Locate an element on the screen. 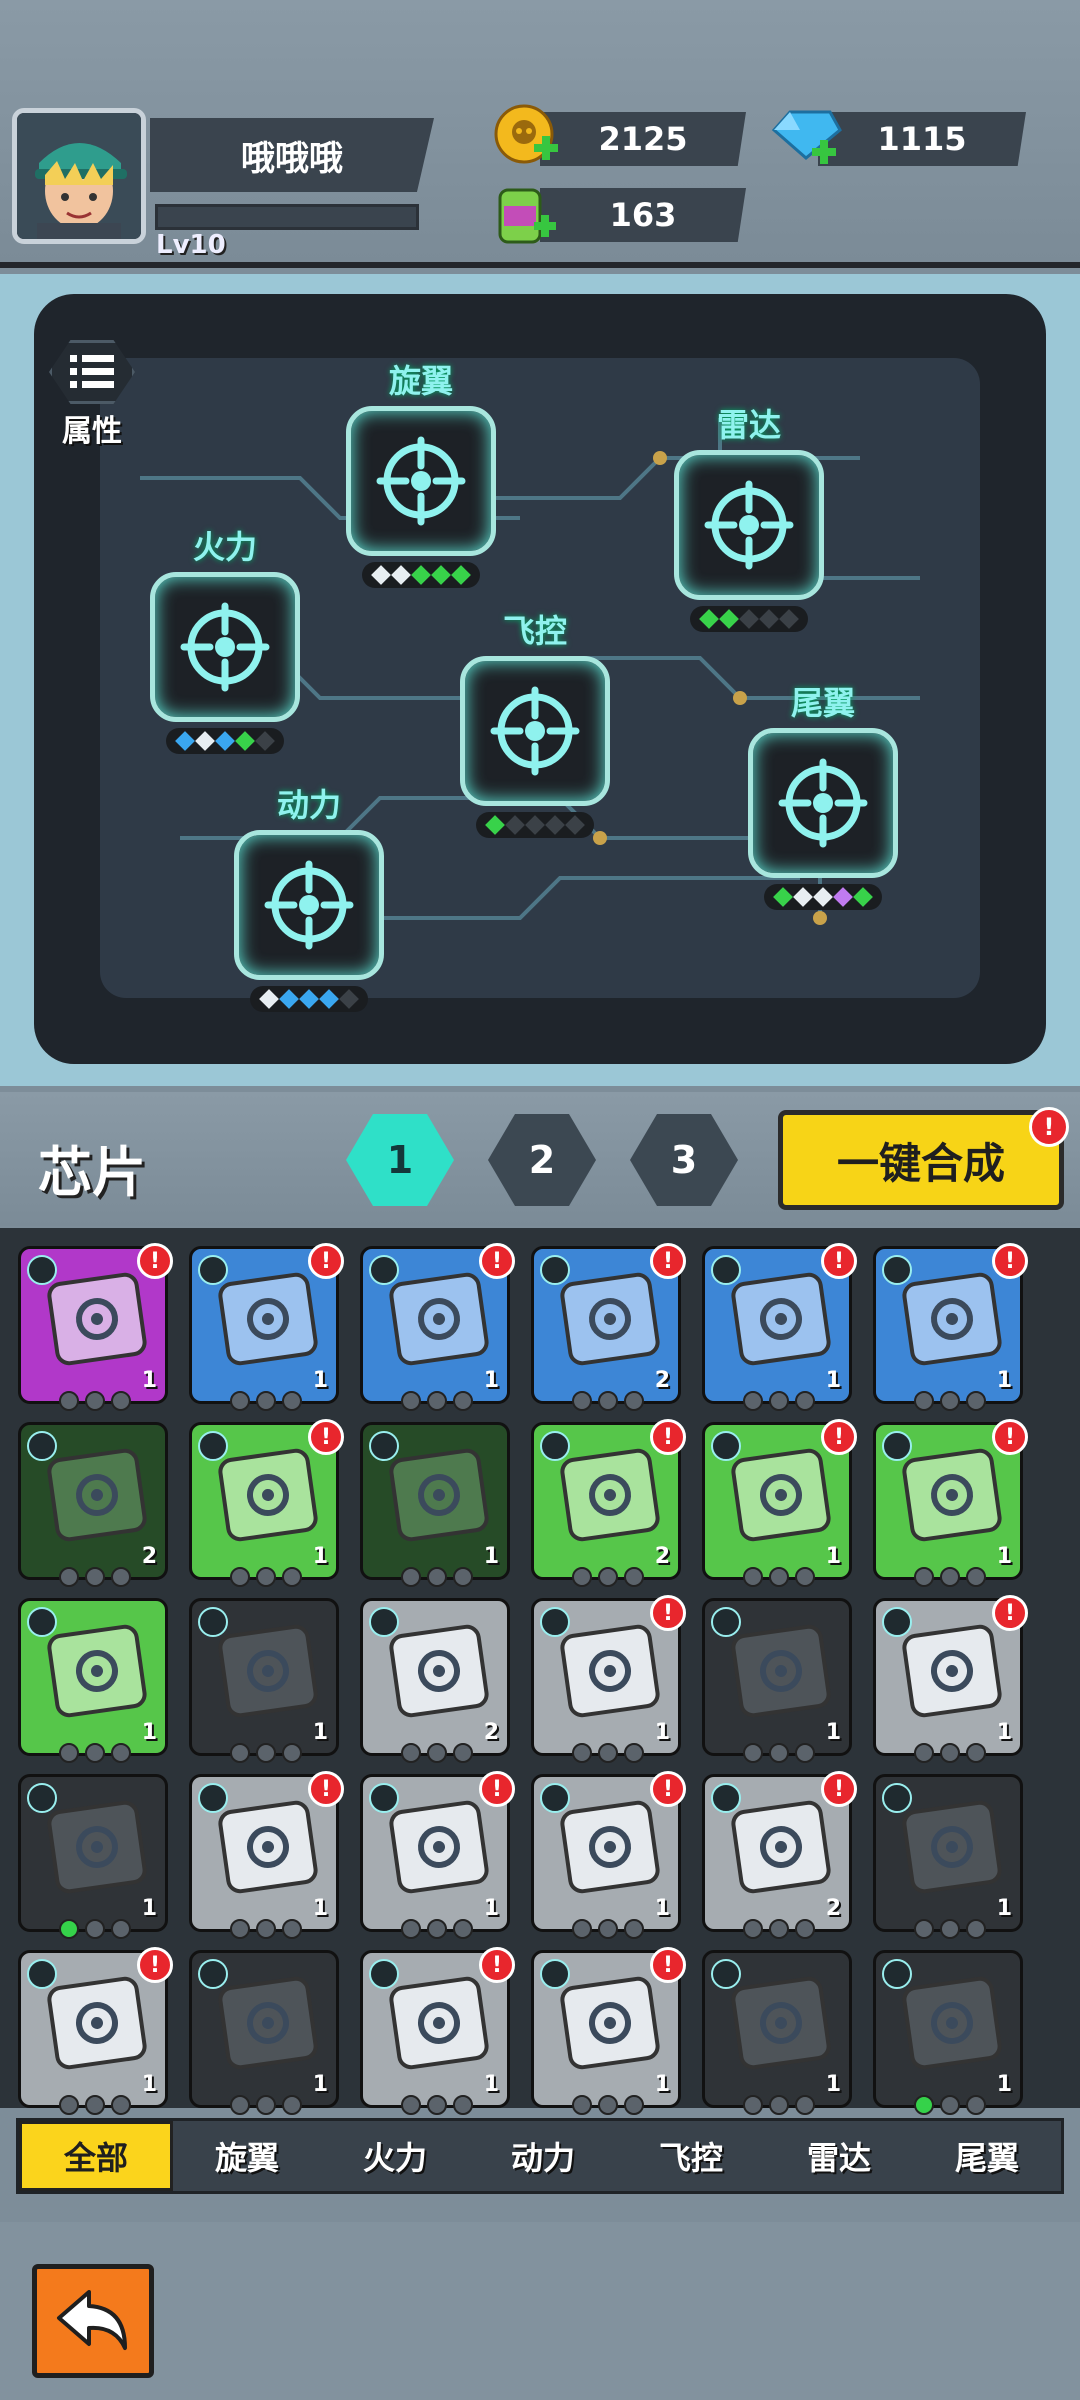 The height and width of the screenshot is (2400, 1080). page-tab-3: 3 is located at coordinates (684, 1160).